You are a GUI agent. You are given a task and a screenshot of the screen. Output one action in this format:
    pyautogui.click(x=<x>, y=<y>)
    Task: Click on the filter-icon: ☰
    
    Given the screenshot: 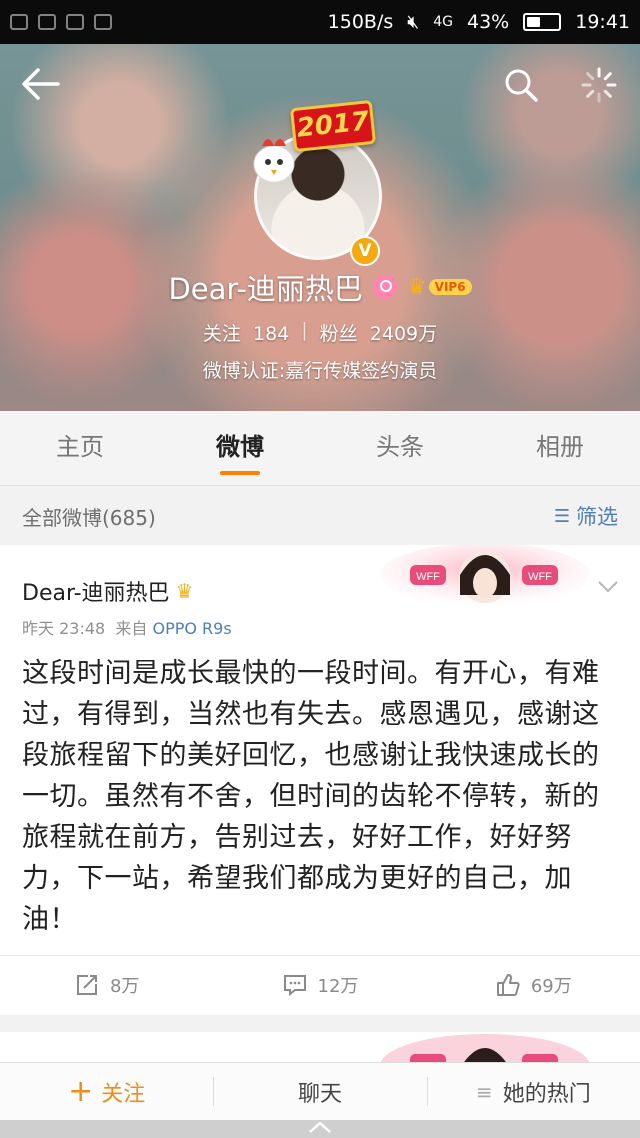 What is the action you would take?
    pyautogui.click(x=561, y=516)
    